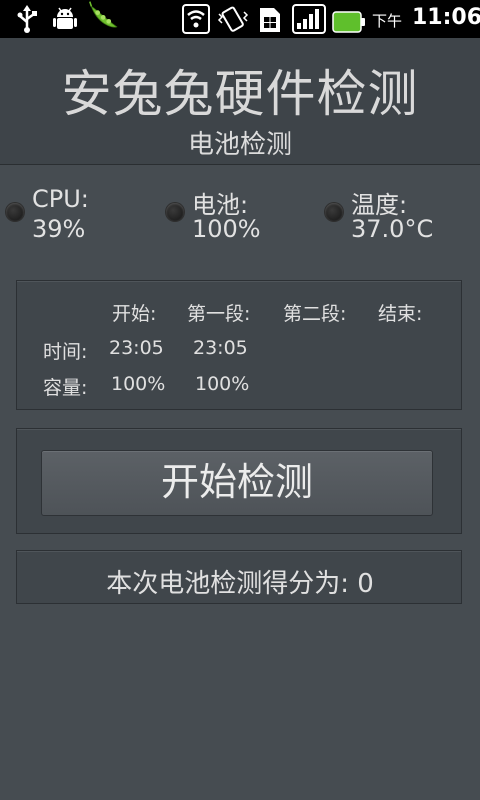 This screenshot has height=800, width=480. I want to click on row-time-stage-one: 23:05, so click(220, 348).